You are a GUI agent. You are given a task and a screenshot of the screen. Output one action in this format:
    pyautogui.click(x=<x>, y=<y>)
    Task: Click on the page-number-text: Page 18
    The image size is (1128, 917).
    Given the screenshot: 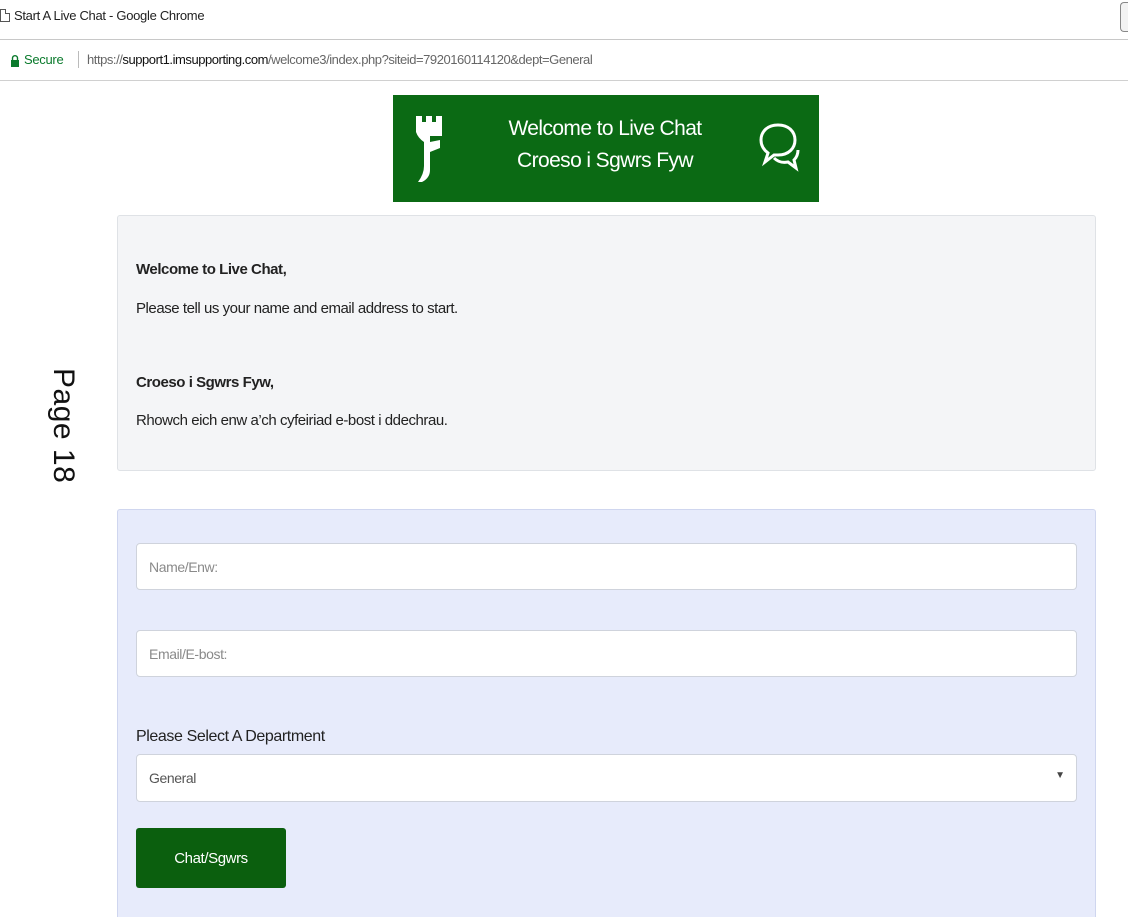 What is the action you would take?
    pyautogui.click(x=63, y=426)
    